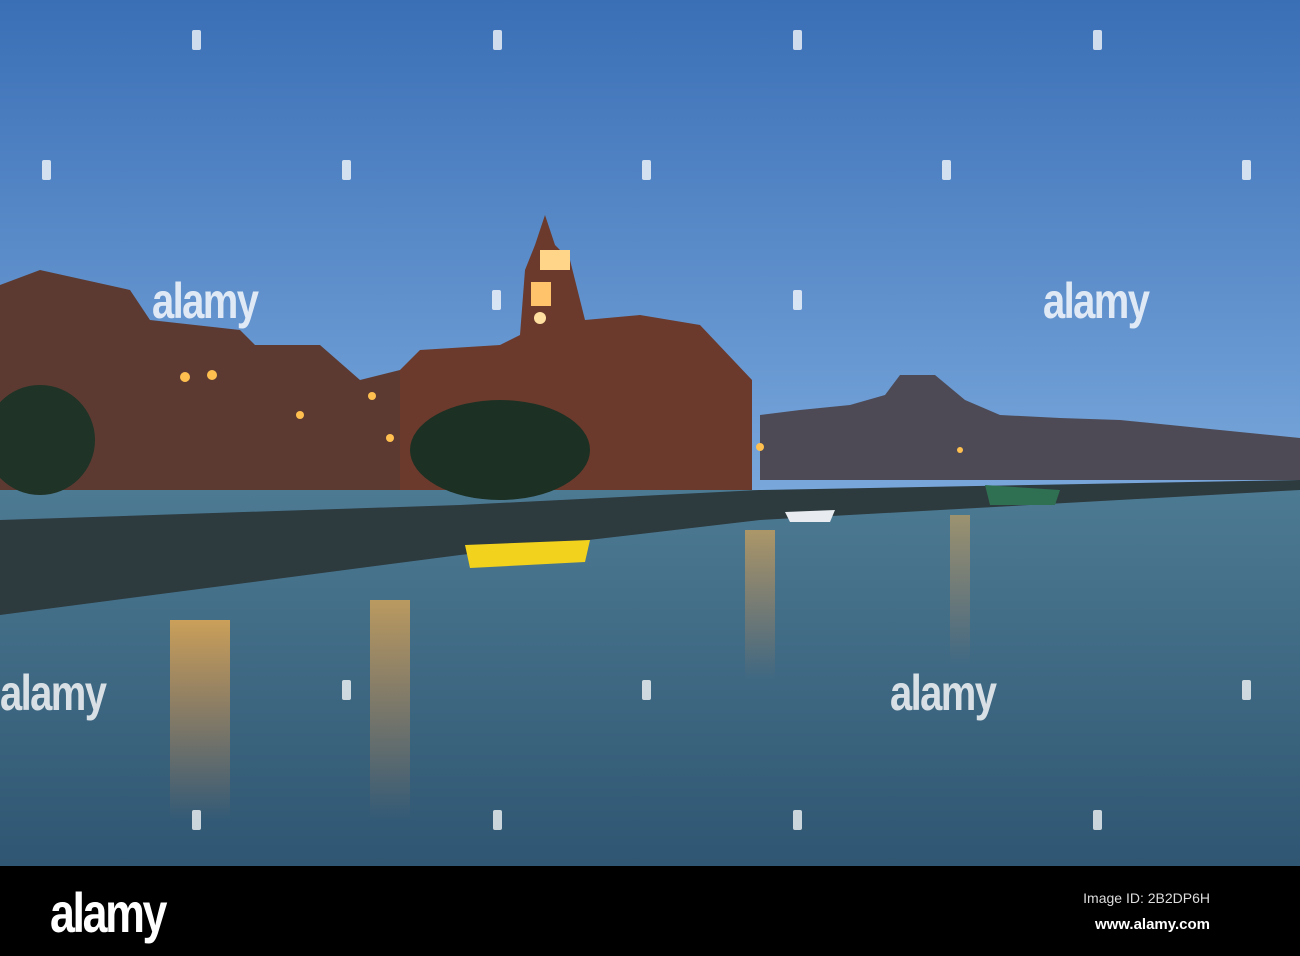 The width and height of the screenshot is (1300, 956). What do you see at coordinates (650, 911) in the screenshot?
I see `footer-bar: alamy Image ID: 2B2DP6H www.alamy.com` at bounding box center [650, 911].